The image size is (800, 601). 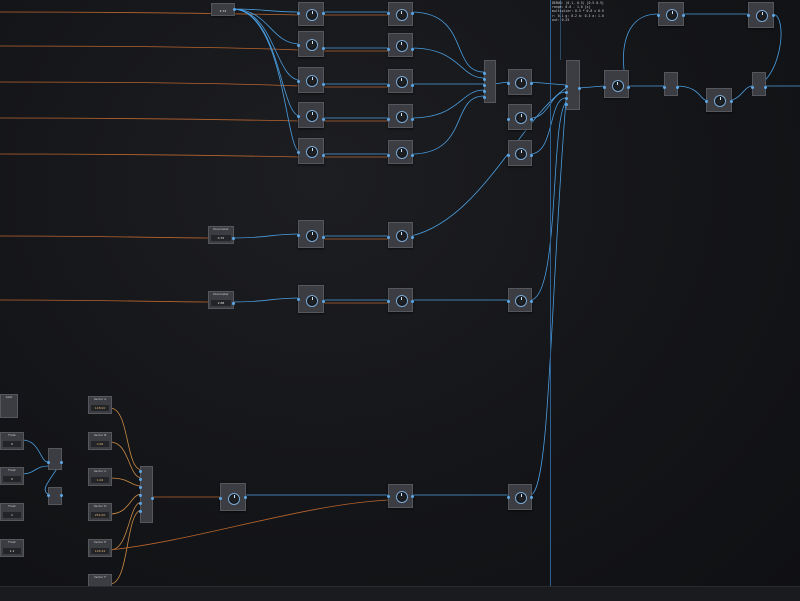 I want to click on parameter-node: Parameter 2.88, so click(x=221, y=300).